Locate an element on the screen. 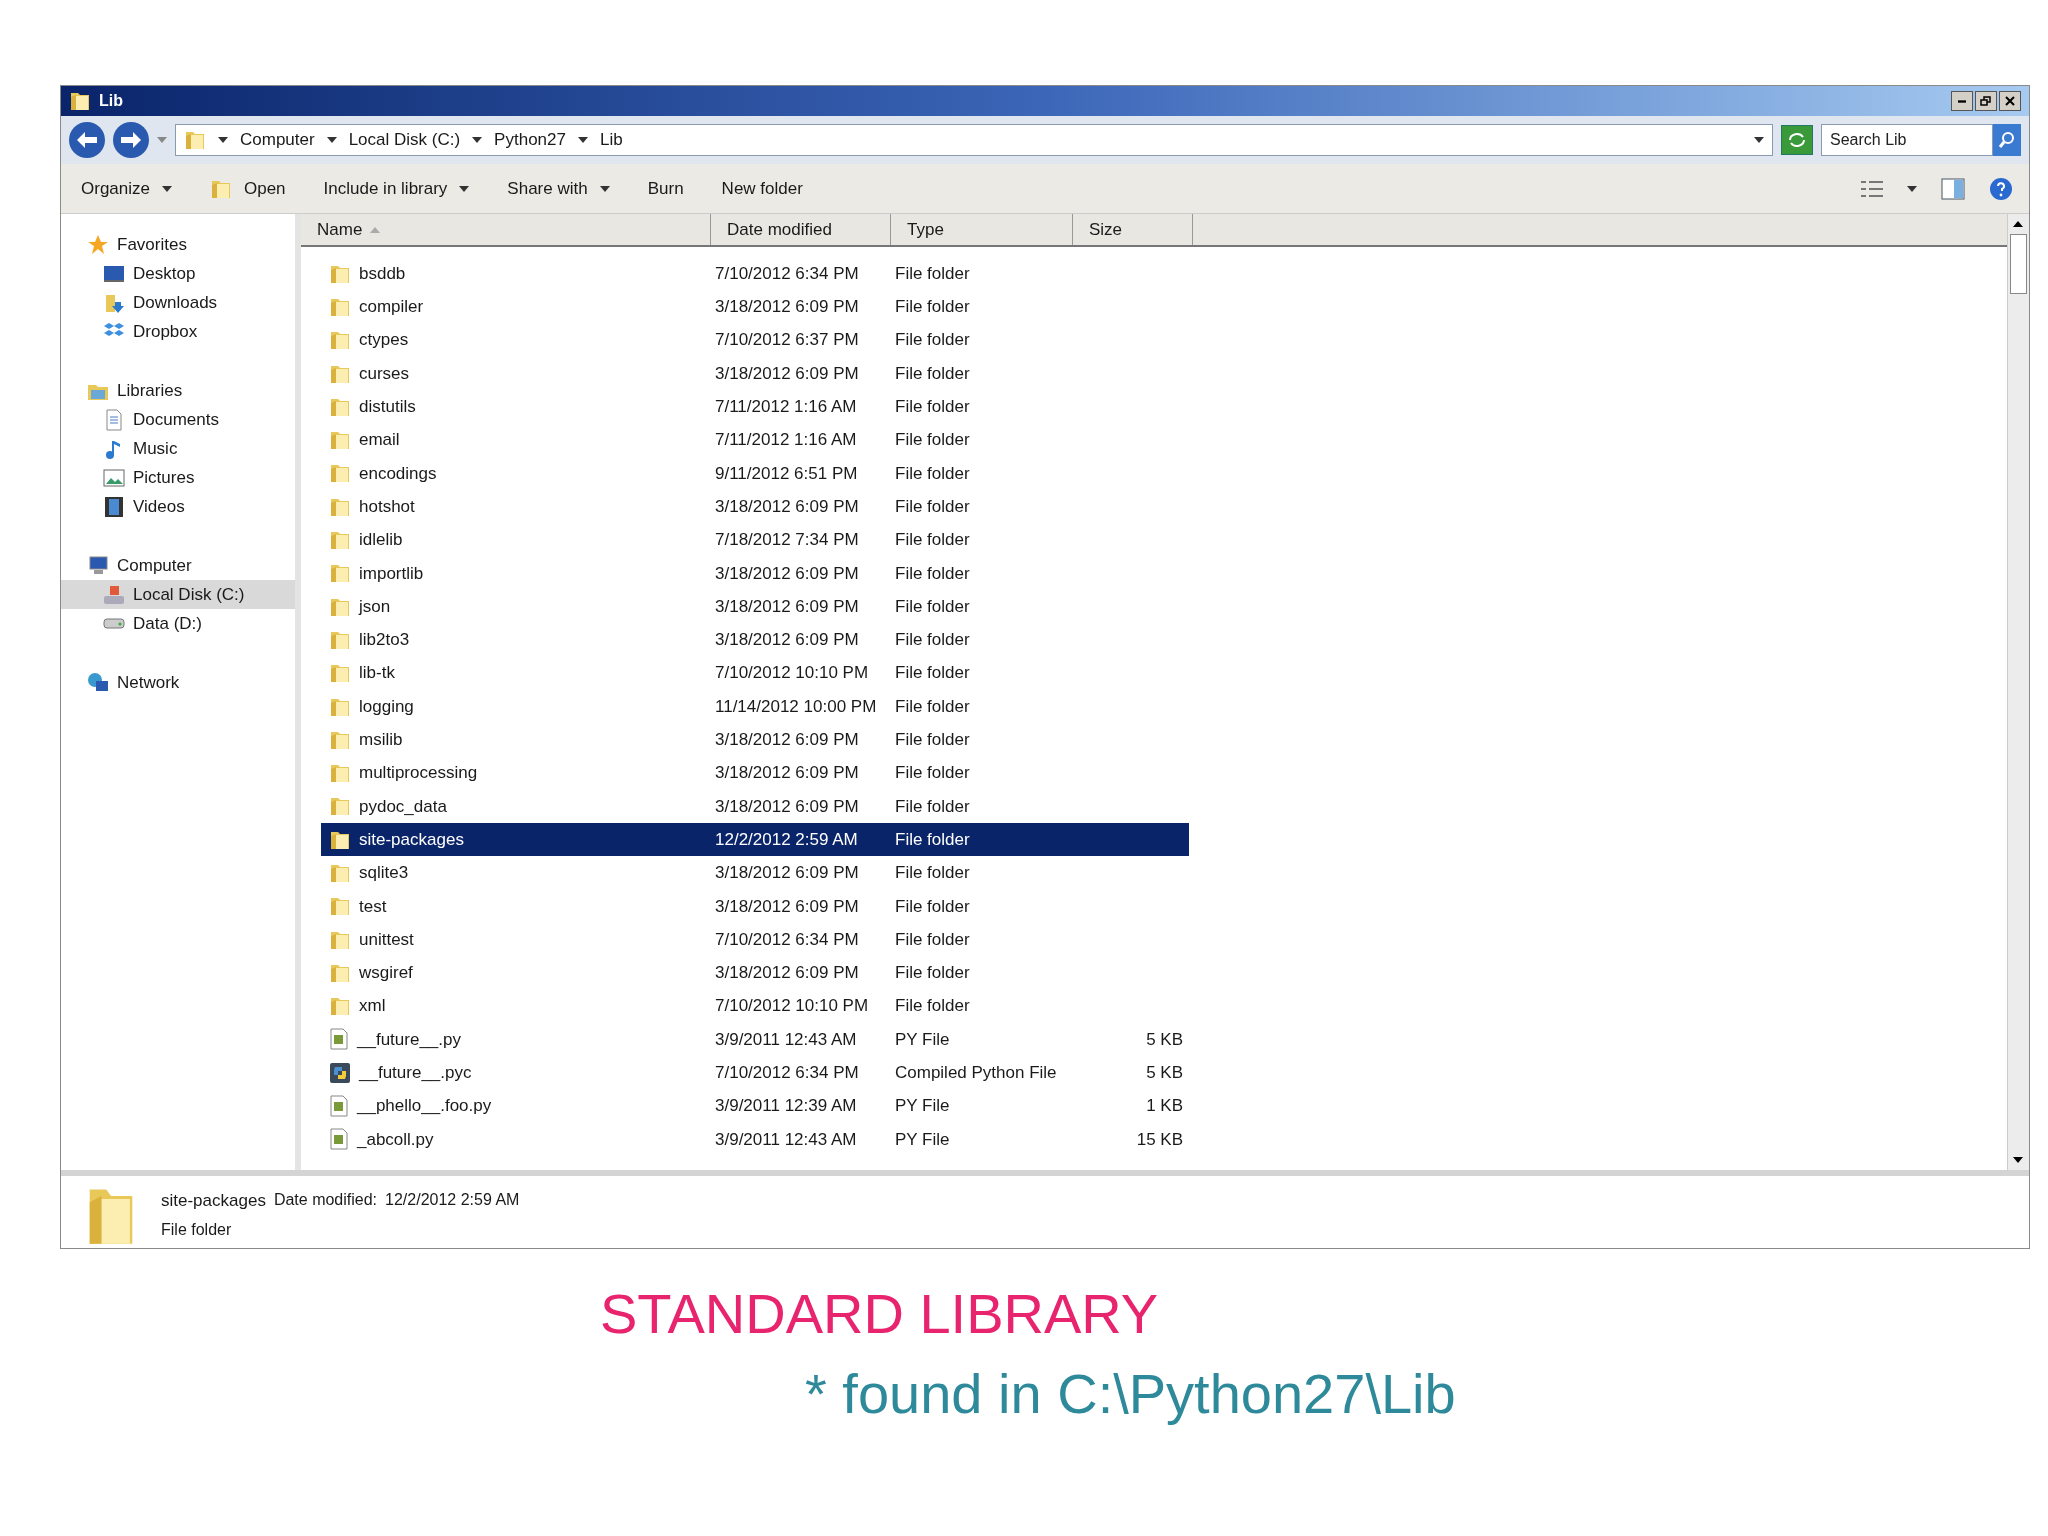  date-modified: 7/10/2012 10:10 PM is located at coordinates (792, 673).